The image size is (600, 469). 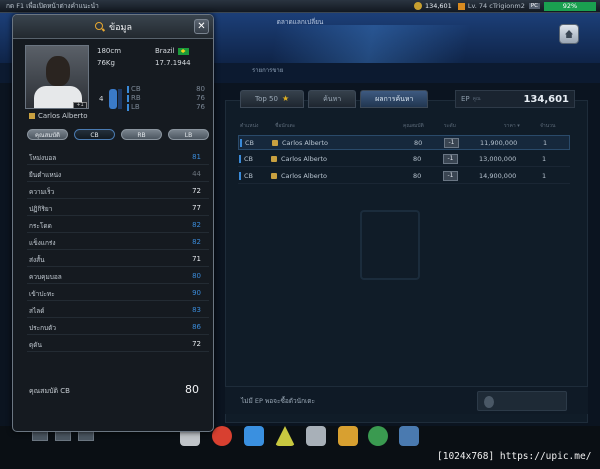 What do you see at coordinates (94, 134) in the screenshot?
I see `tab-cb: CB` at bounding box center [94, 134].